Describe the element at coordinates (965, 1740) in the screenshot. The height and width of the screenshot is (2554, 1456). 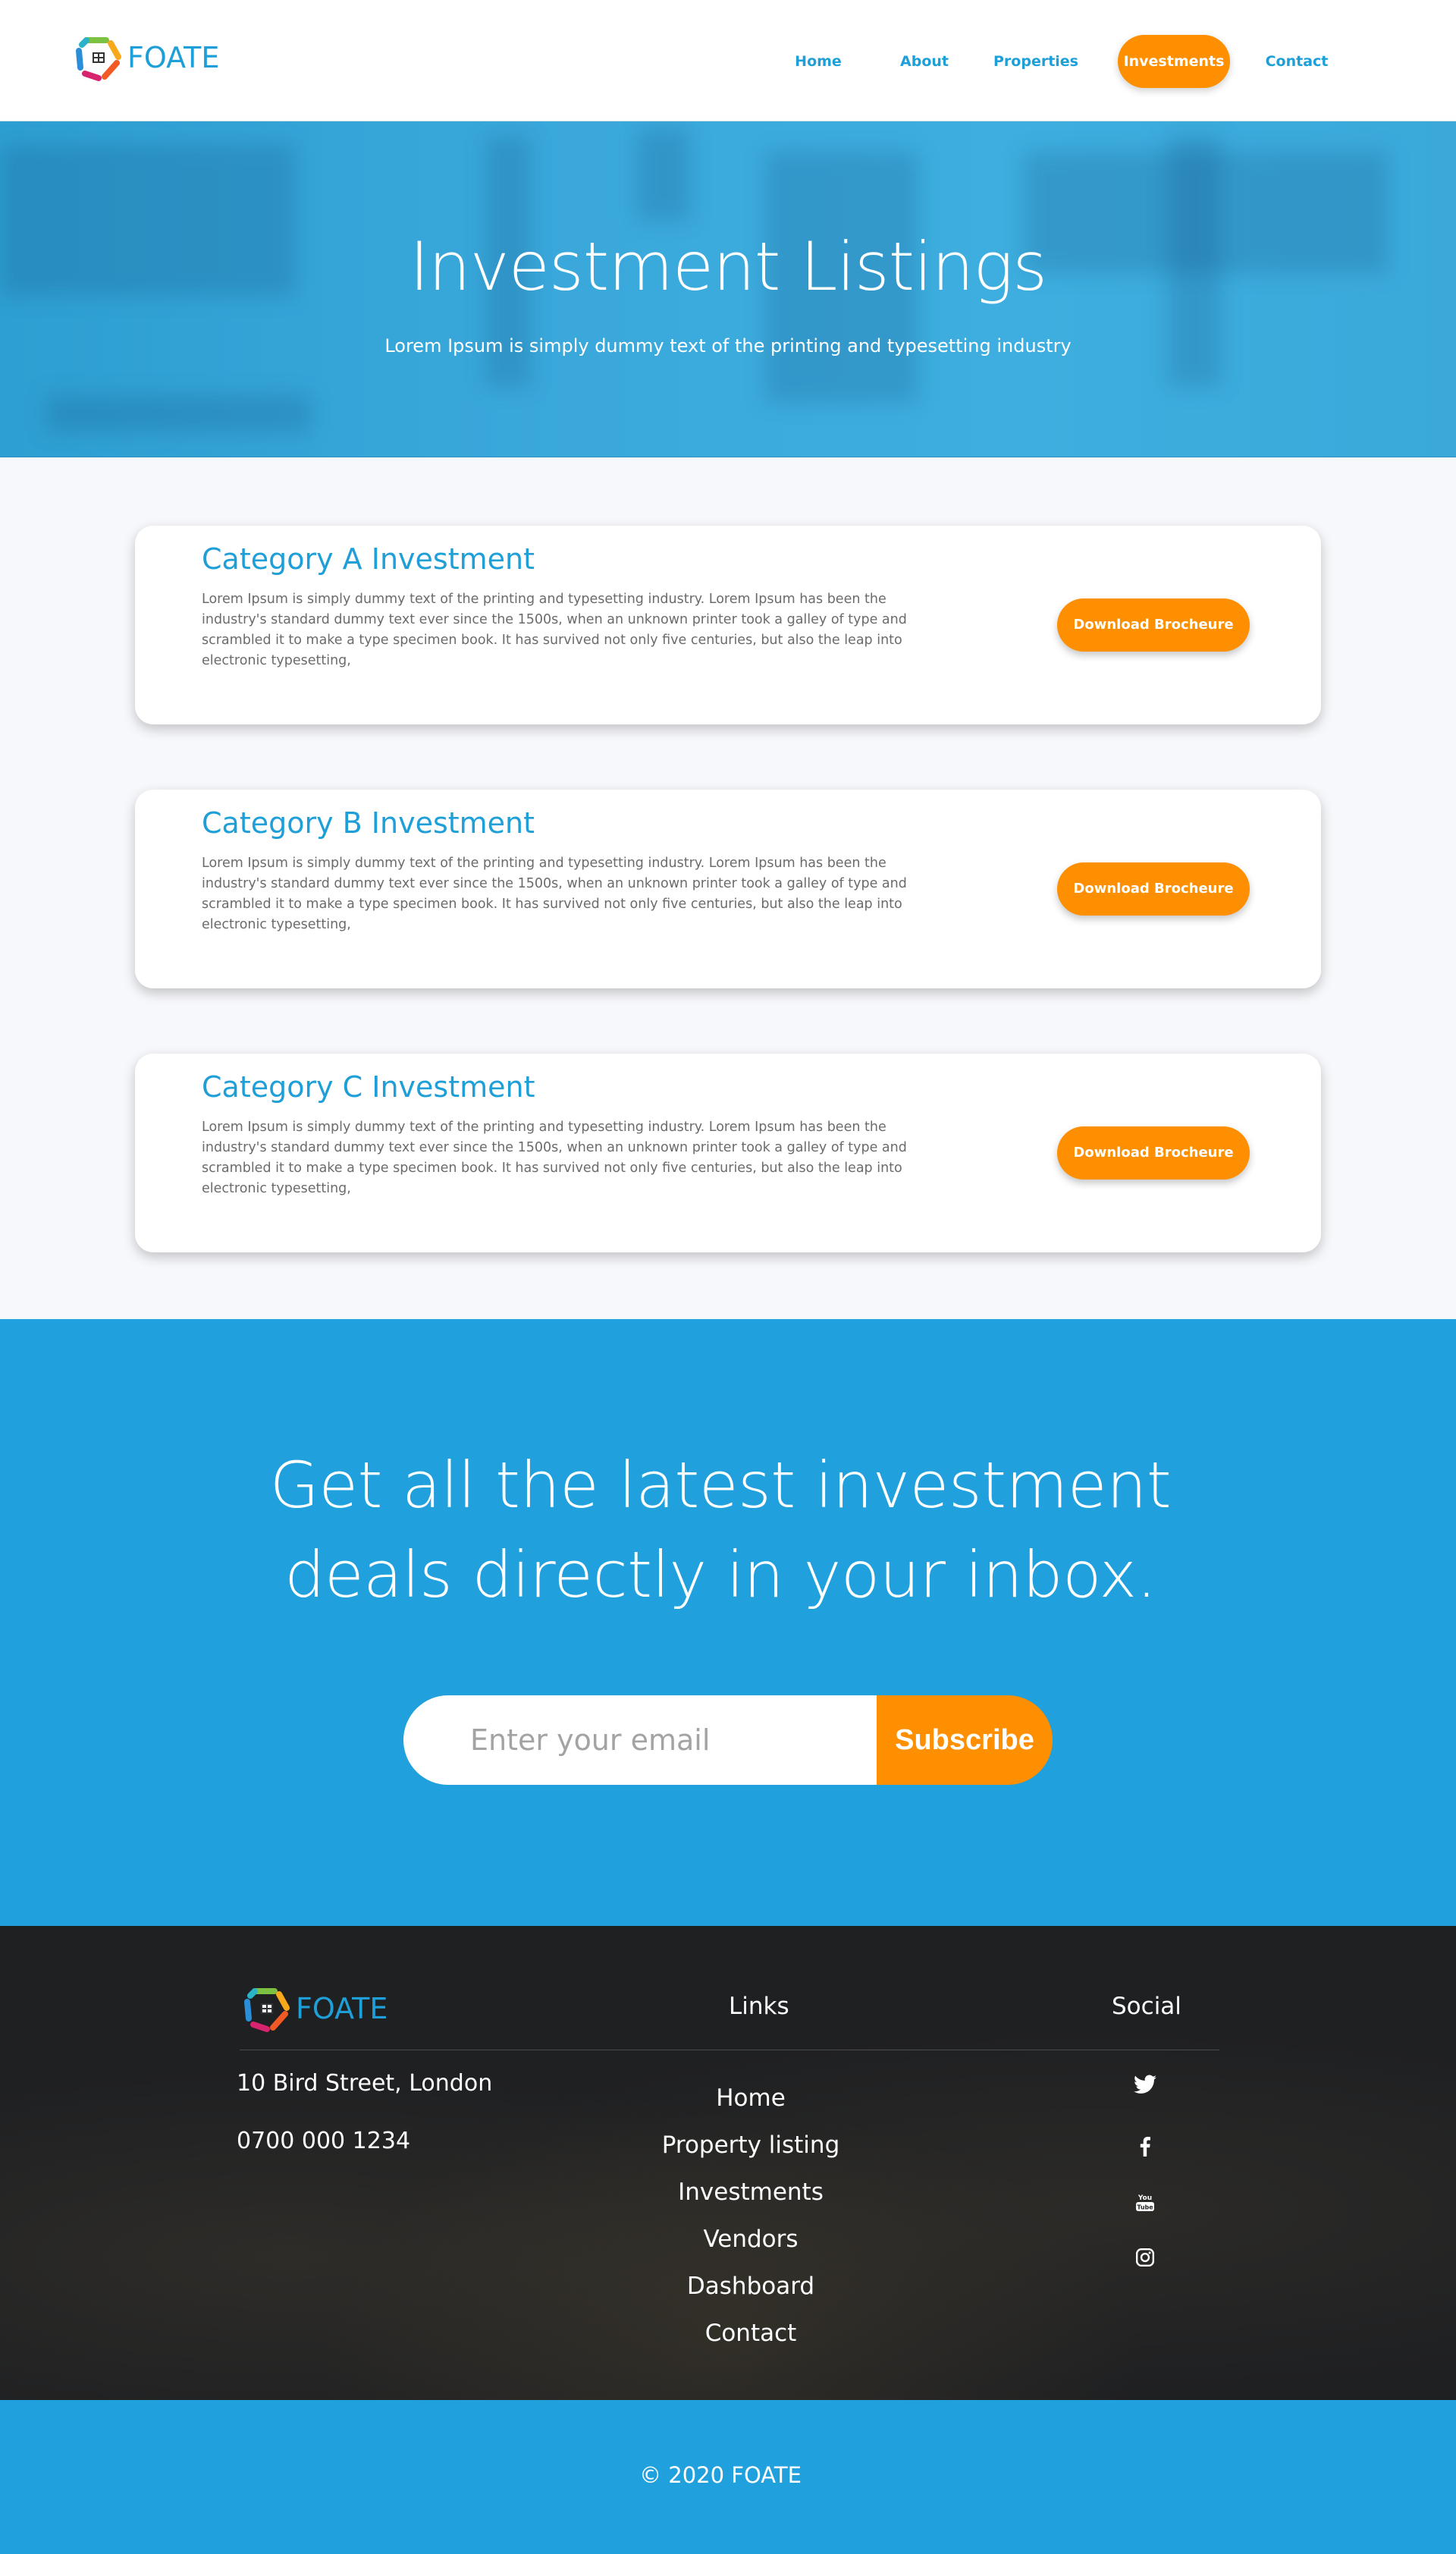
I see `subscribe-button: Subscribe` at that location.